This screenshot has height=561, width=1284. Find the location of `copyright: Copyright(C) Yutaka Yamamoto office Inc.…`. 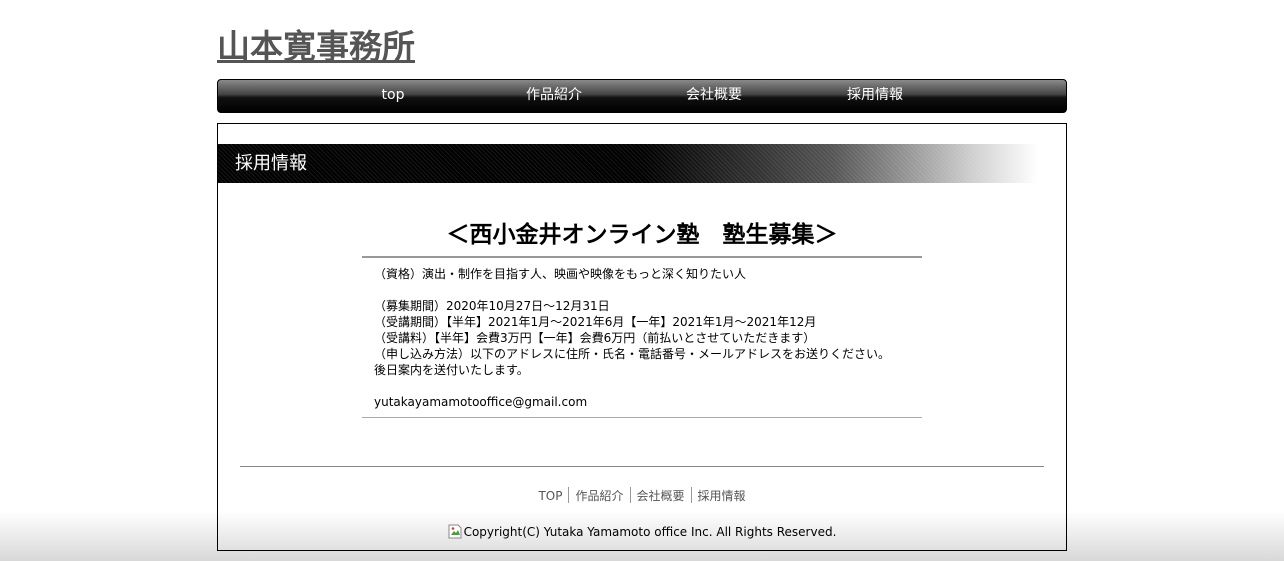

copyright: Copyright(C) Yutaka Yamamoto office Inc.… is located at coordinates (642, 531).